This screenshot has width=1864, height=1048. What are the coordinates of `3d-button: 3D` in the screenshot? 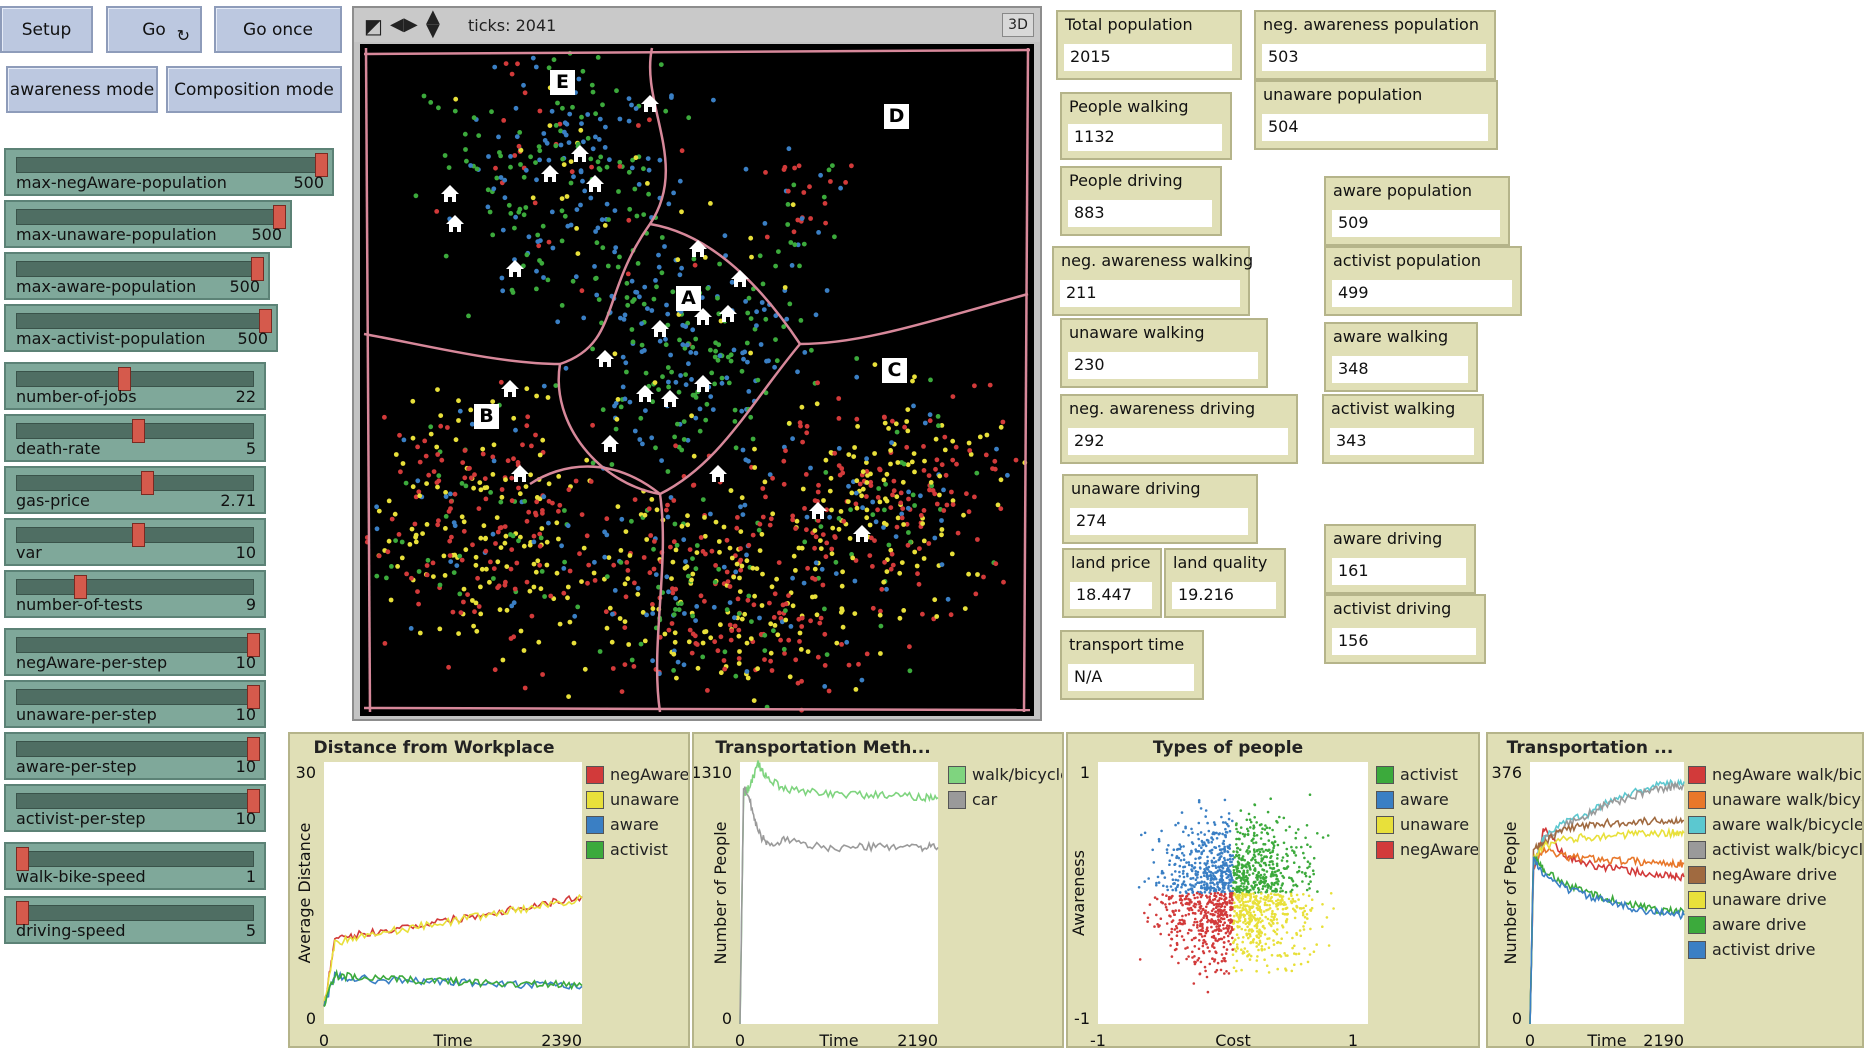 It's located at (1018, 25).